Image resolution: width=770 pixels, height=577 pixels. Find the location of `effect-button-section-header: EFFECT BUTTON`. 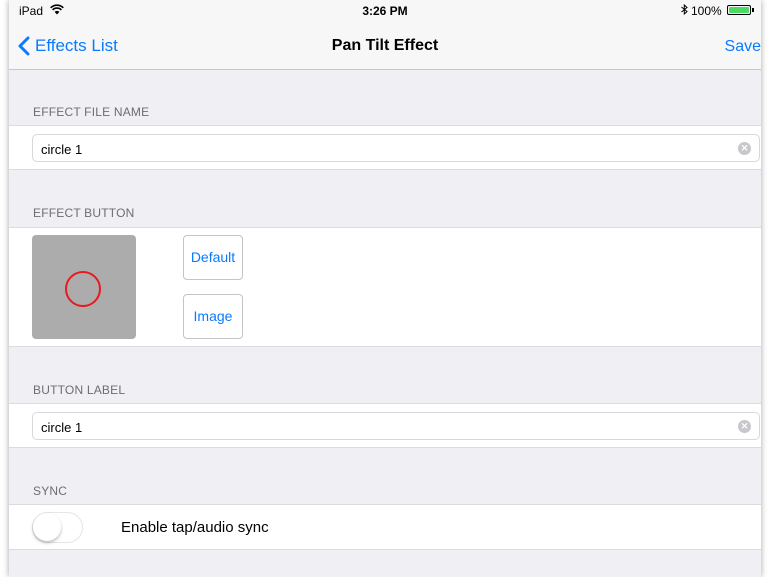

effect-button-section-header: EFFECT BUTTON is located at coordinates (84, 213).